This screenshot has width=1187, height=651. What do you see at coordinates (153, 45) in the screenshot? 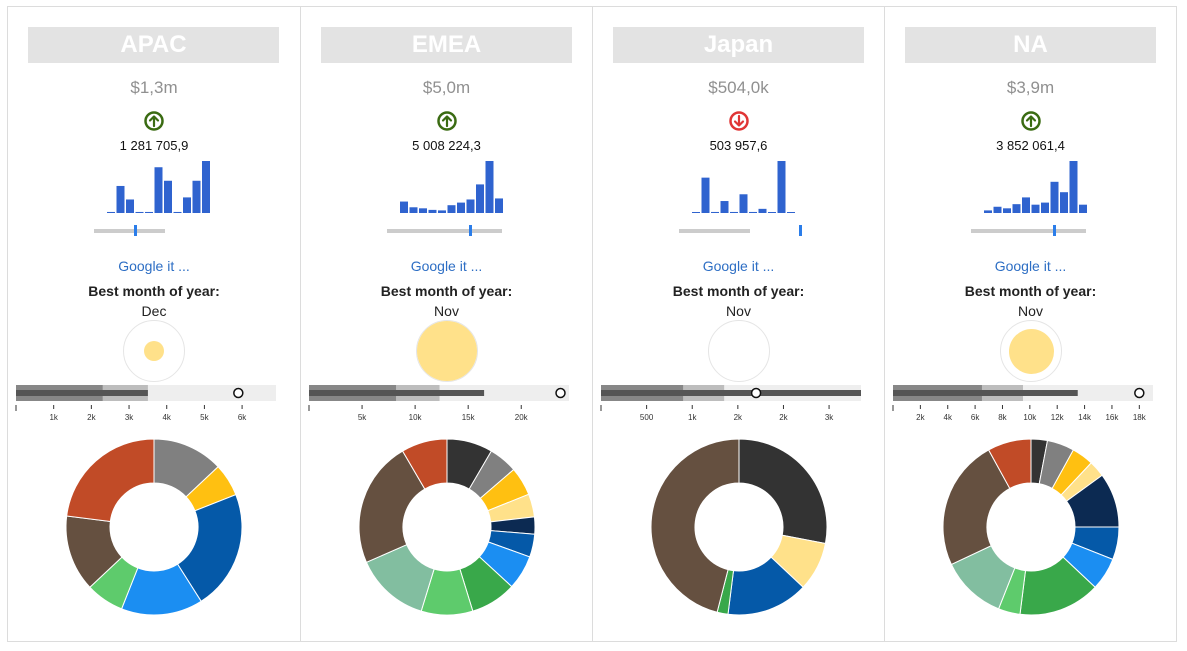
I see `region-title: APAC` at bounding box center [153, 45].